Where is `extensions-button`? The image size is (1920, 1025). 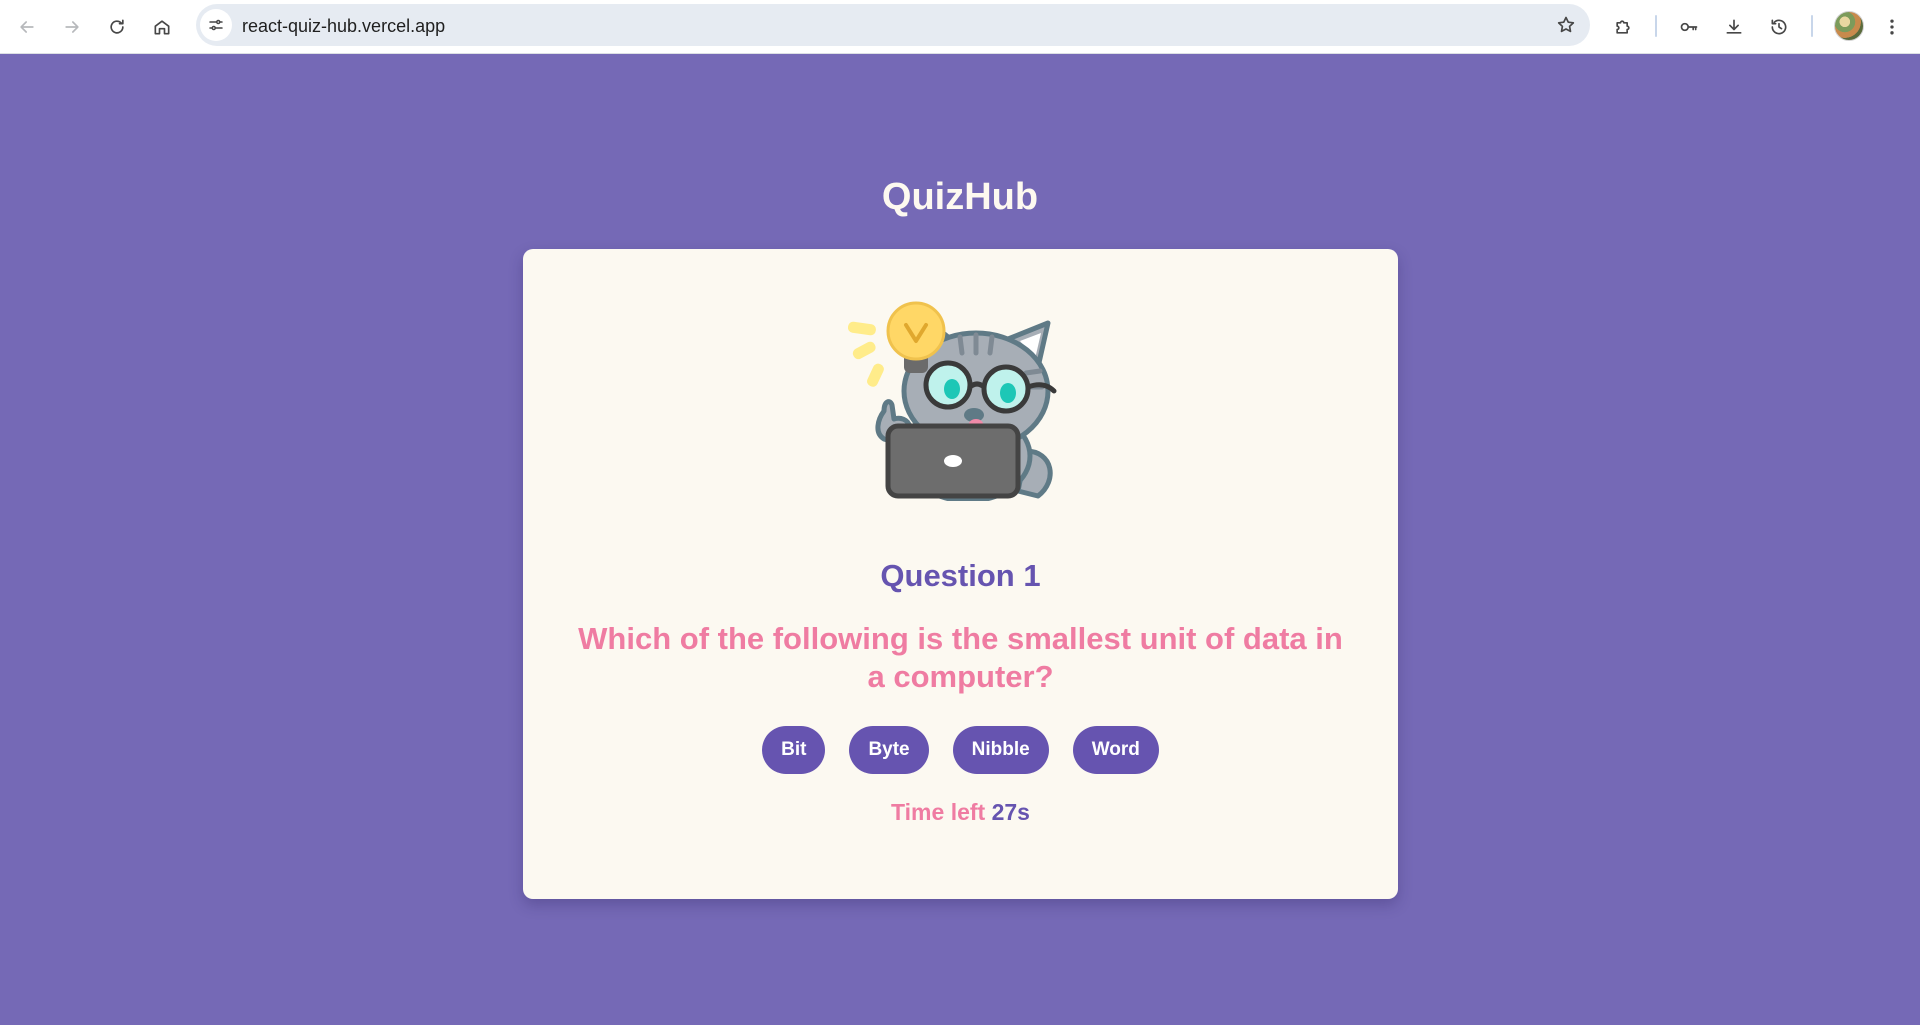 extensions-button is located at coordinates (1623, 27).